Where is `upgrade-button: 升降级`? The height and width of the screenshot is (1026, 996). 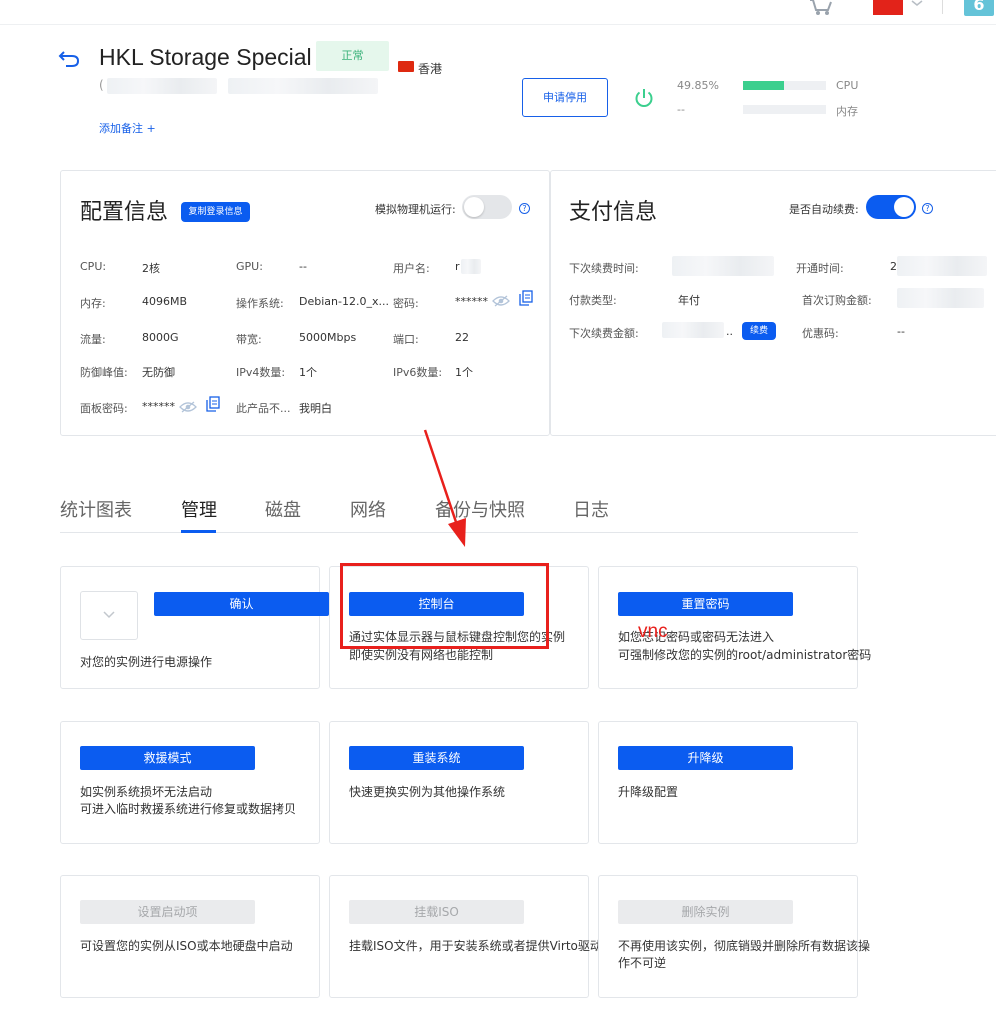 upgrade-button: 升降级 is located at coordinates (705, 758).